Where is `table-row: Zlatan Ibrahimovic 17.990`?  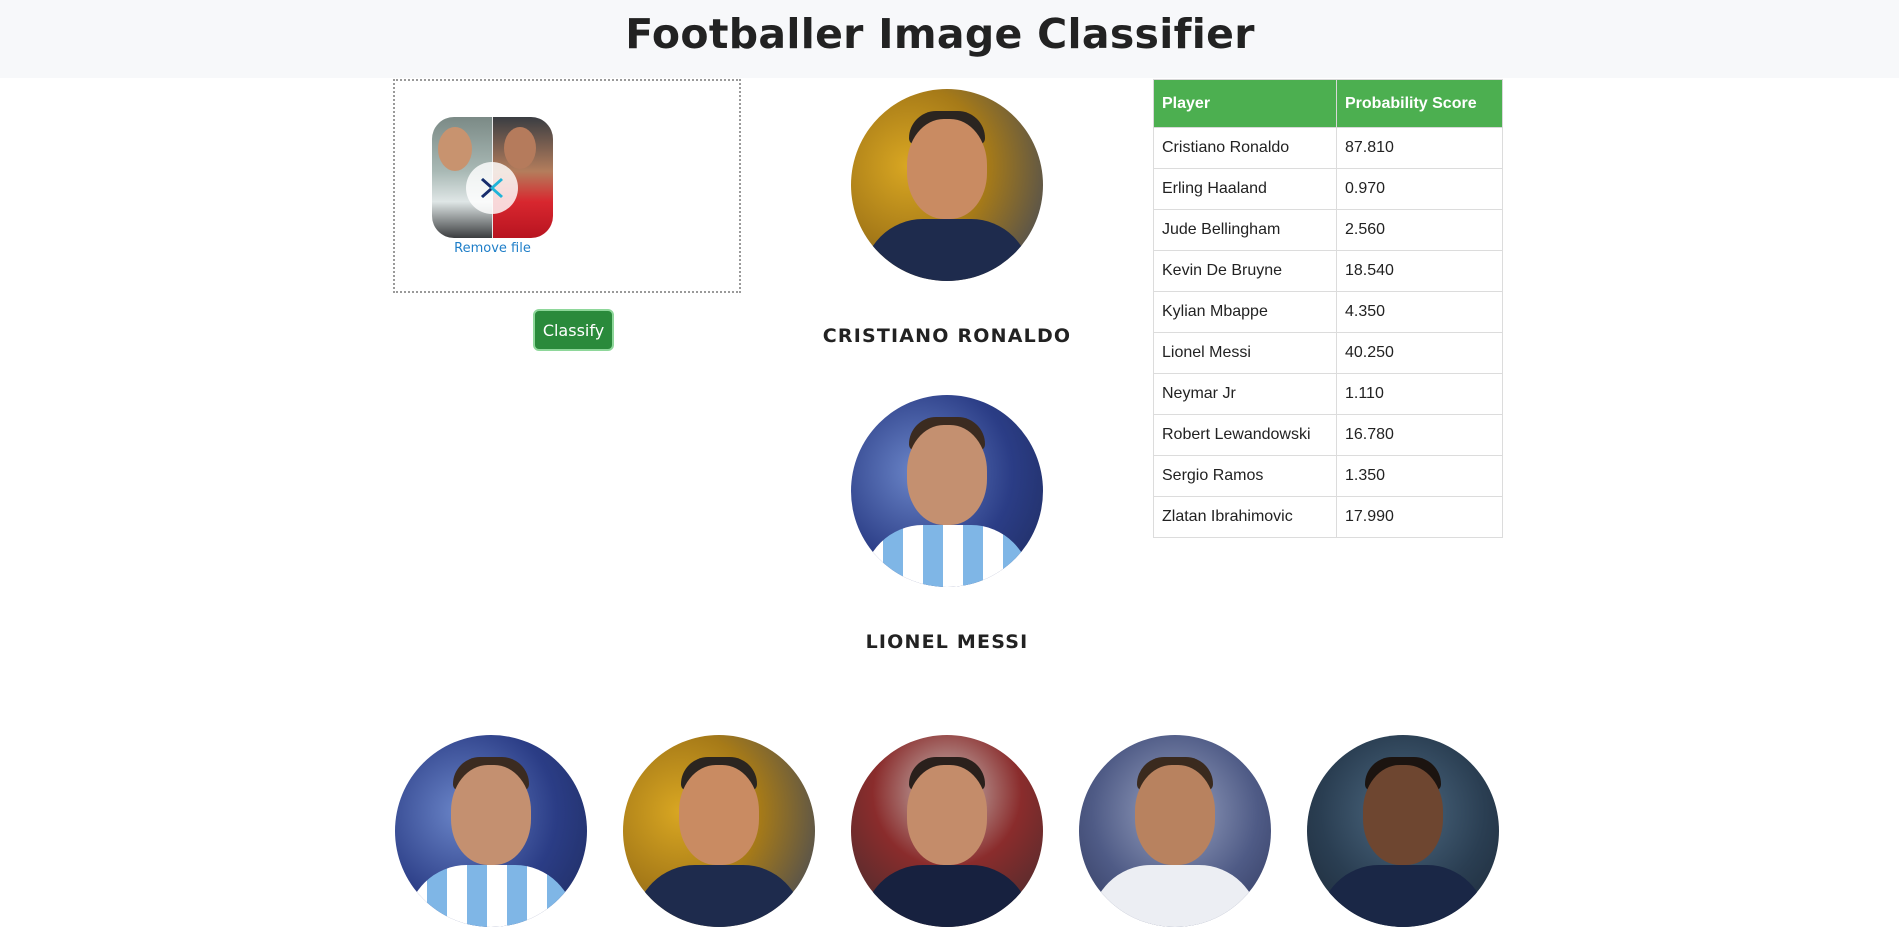 table-row: Zlatan Ibrahimovic 17.990 is located at coordinates (1328, 517).